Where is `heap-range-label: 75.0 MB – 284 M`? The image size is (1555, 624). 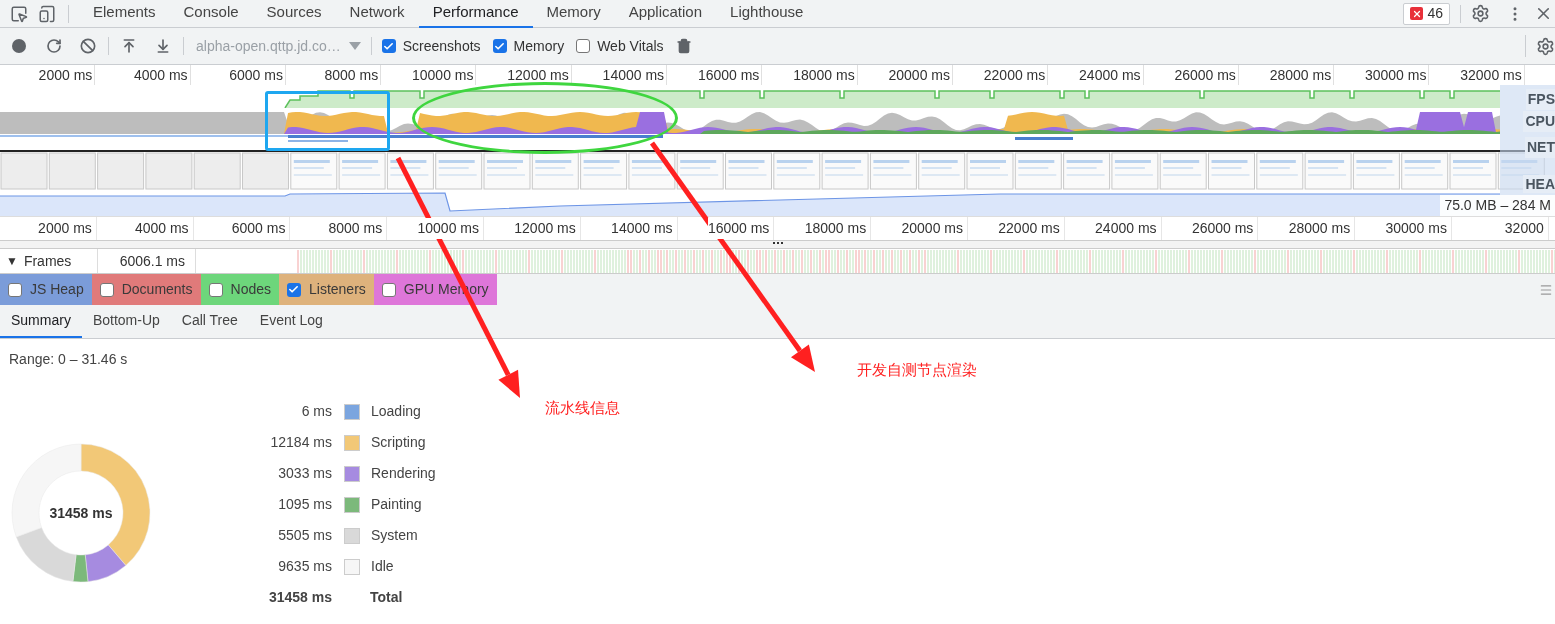
heap-range-label: 75.0 MB – 284 M is located at coordinates (1497, 205).